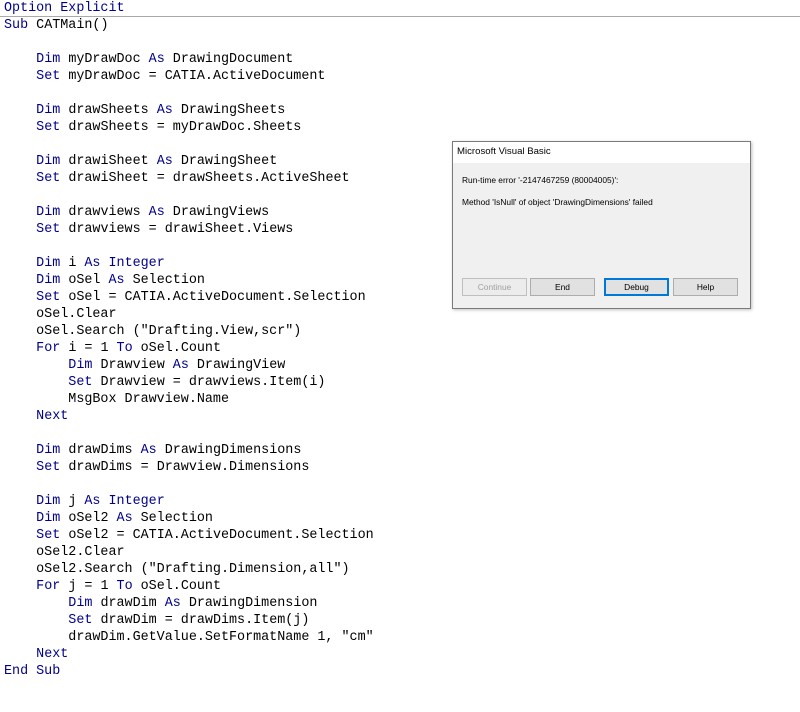  I want to click on code-token: j = 1, so click(92, 586).